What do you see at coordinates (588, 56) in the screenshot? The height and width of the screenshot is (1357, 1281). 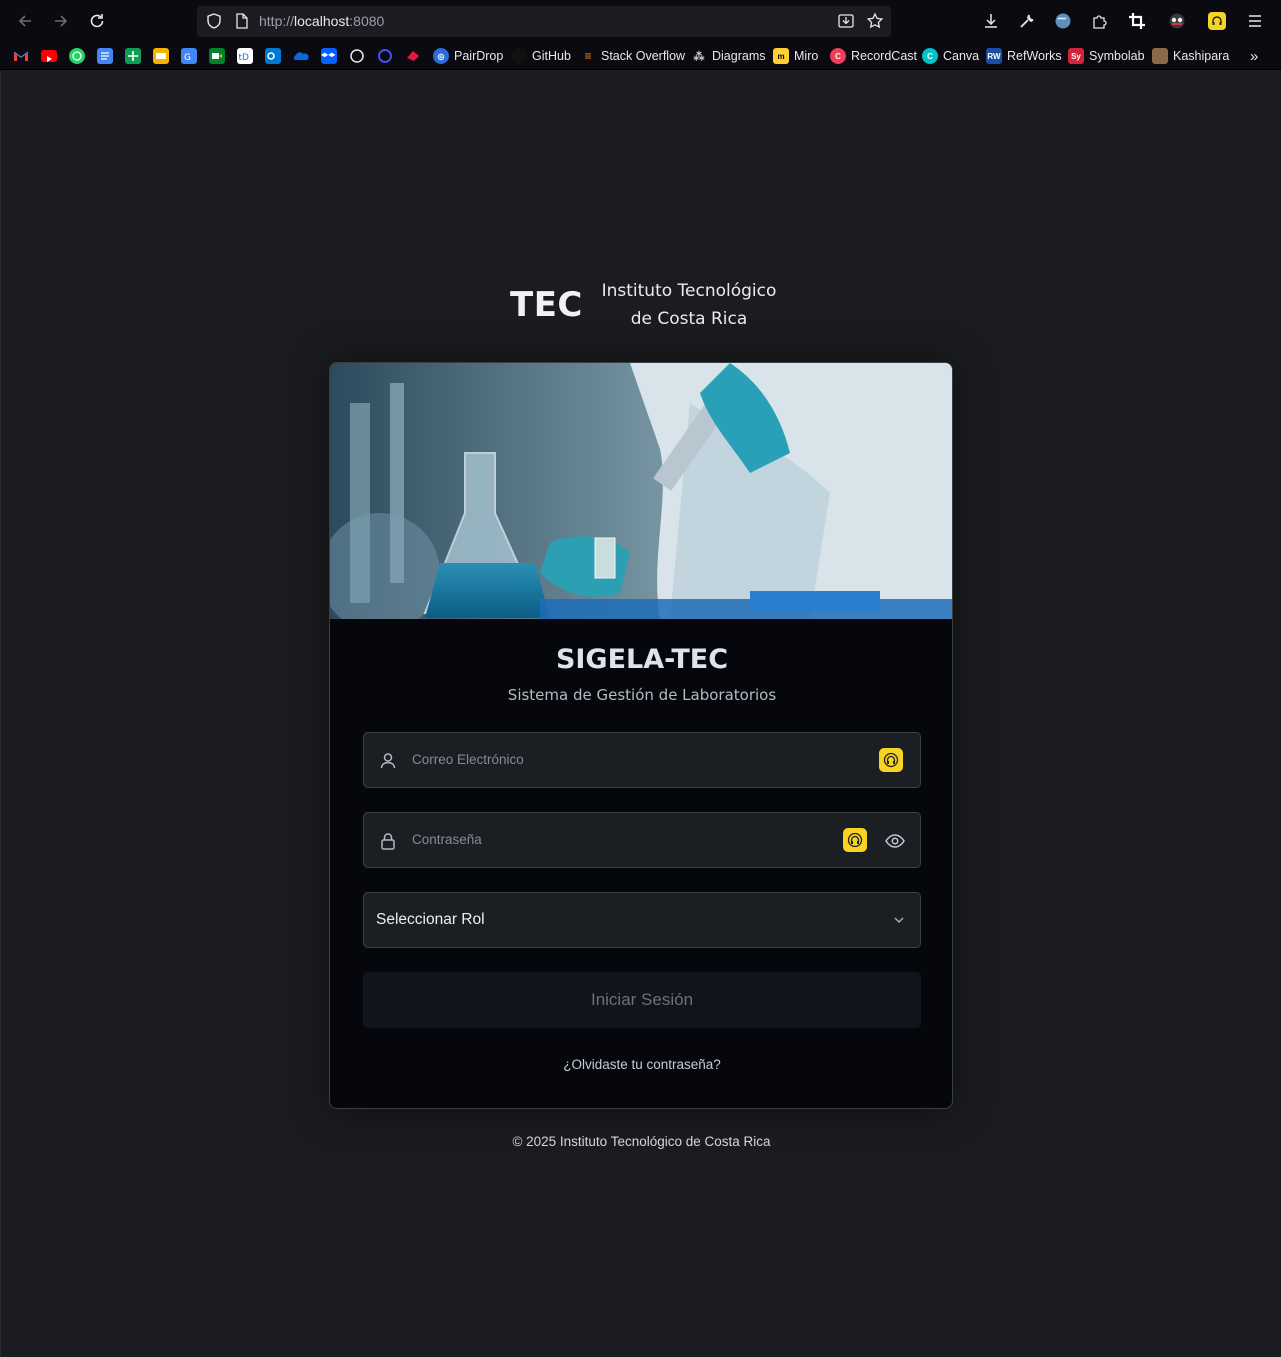 I see `stack-overflow-icon: ≡` at bounding box center [588, 56].